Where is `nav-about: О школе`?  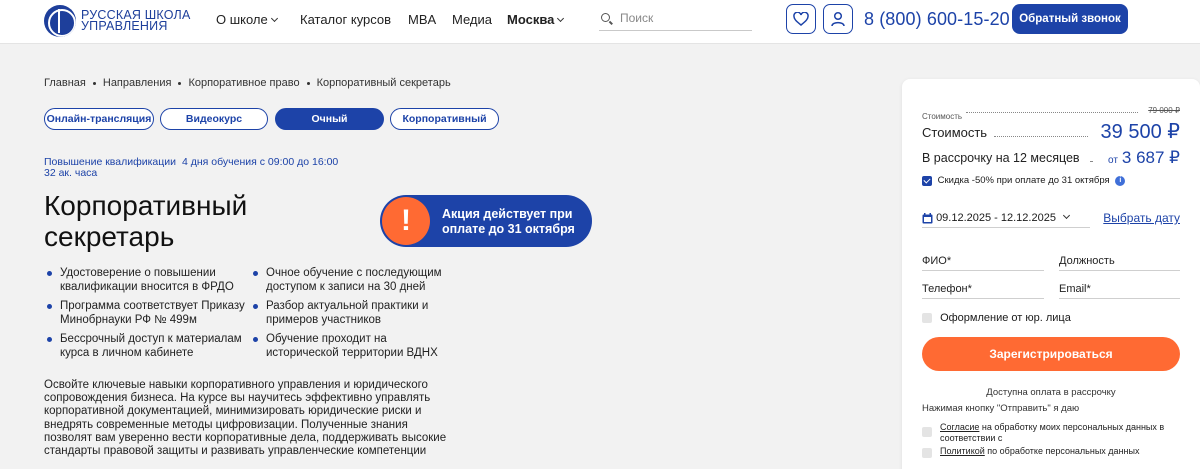 nav-about: О школе is located at coordinates (247, 19).